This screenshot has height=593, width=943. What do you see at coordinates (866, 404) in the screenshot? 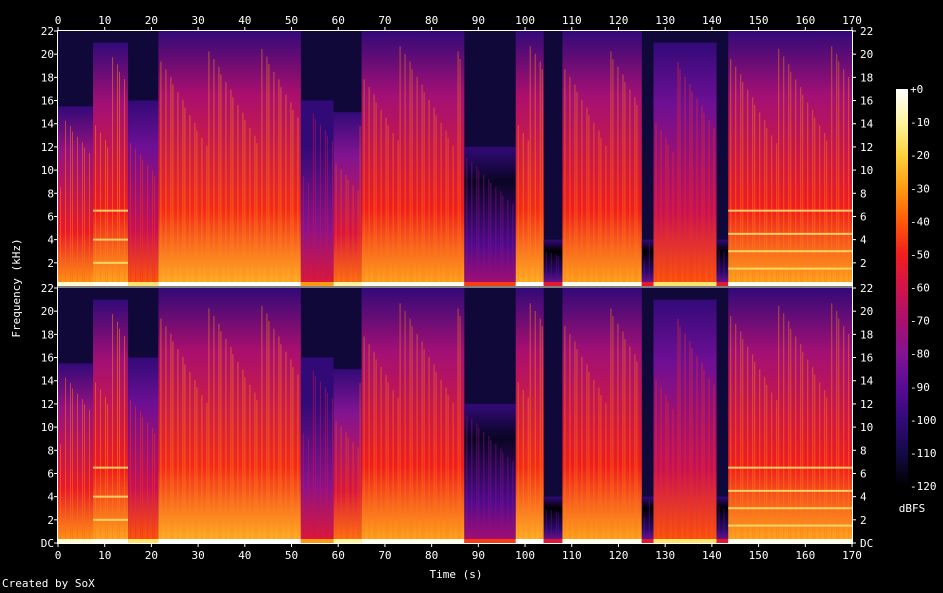
I see `y-tick-label-right: 12` at bounding box center [866, 404].